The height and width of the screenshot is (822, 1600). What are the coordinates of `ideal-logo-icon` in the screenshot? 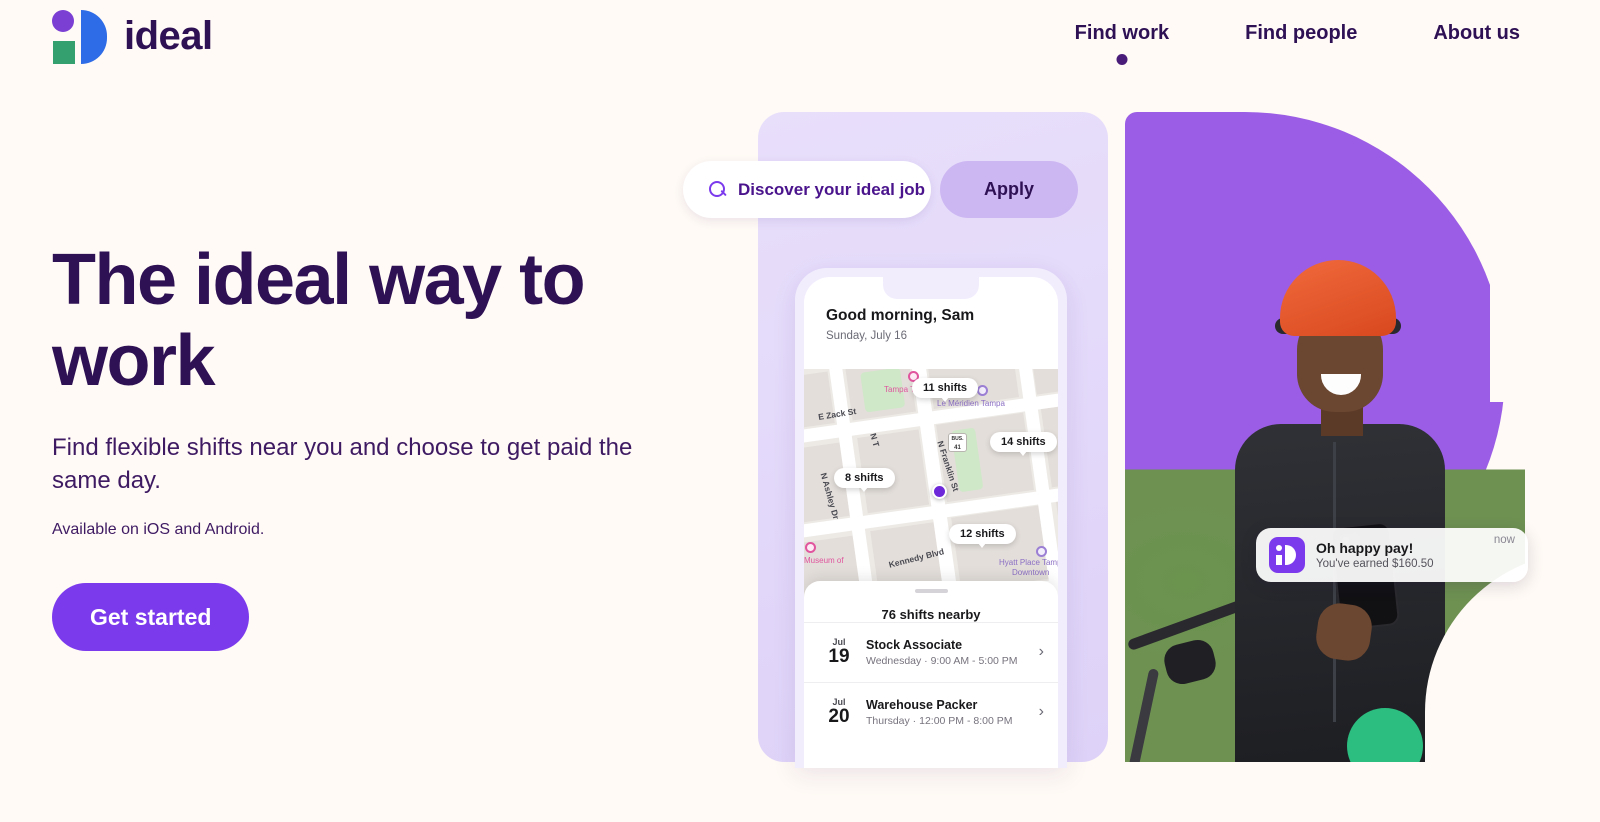 It's located at (80, 36).